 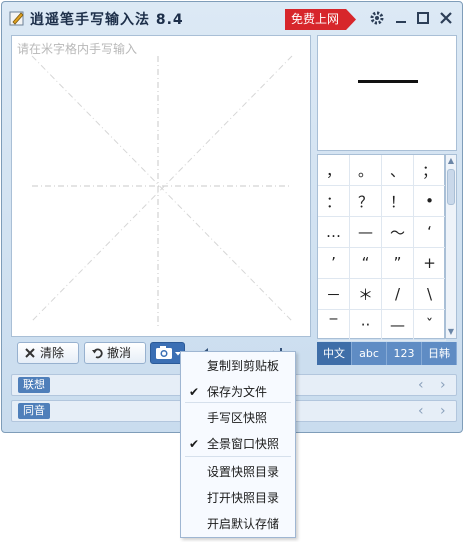 What do you see at coordinates (334, 325) in the screenshot?
I see `symbol-key: ‾` at bounding box center [334, 325].